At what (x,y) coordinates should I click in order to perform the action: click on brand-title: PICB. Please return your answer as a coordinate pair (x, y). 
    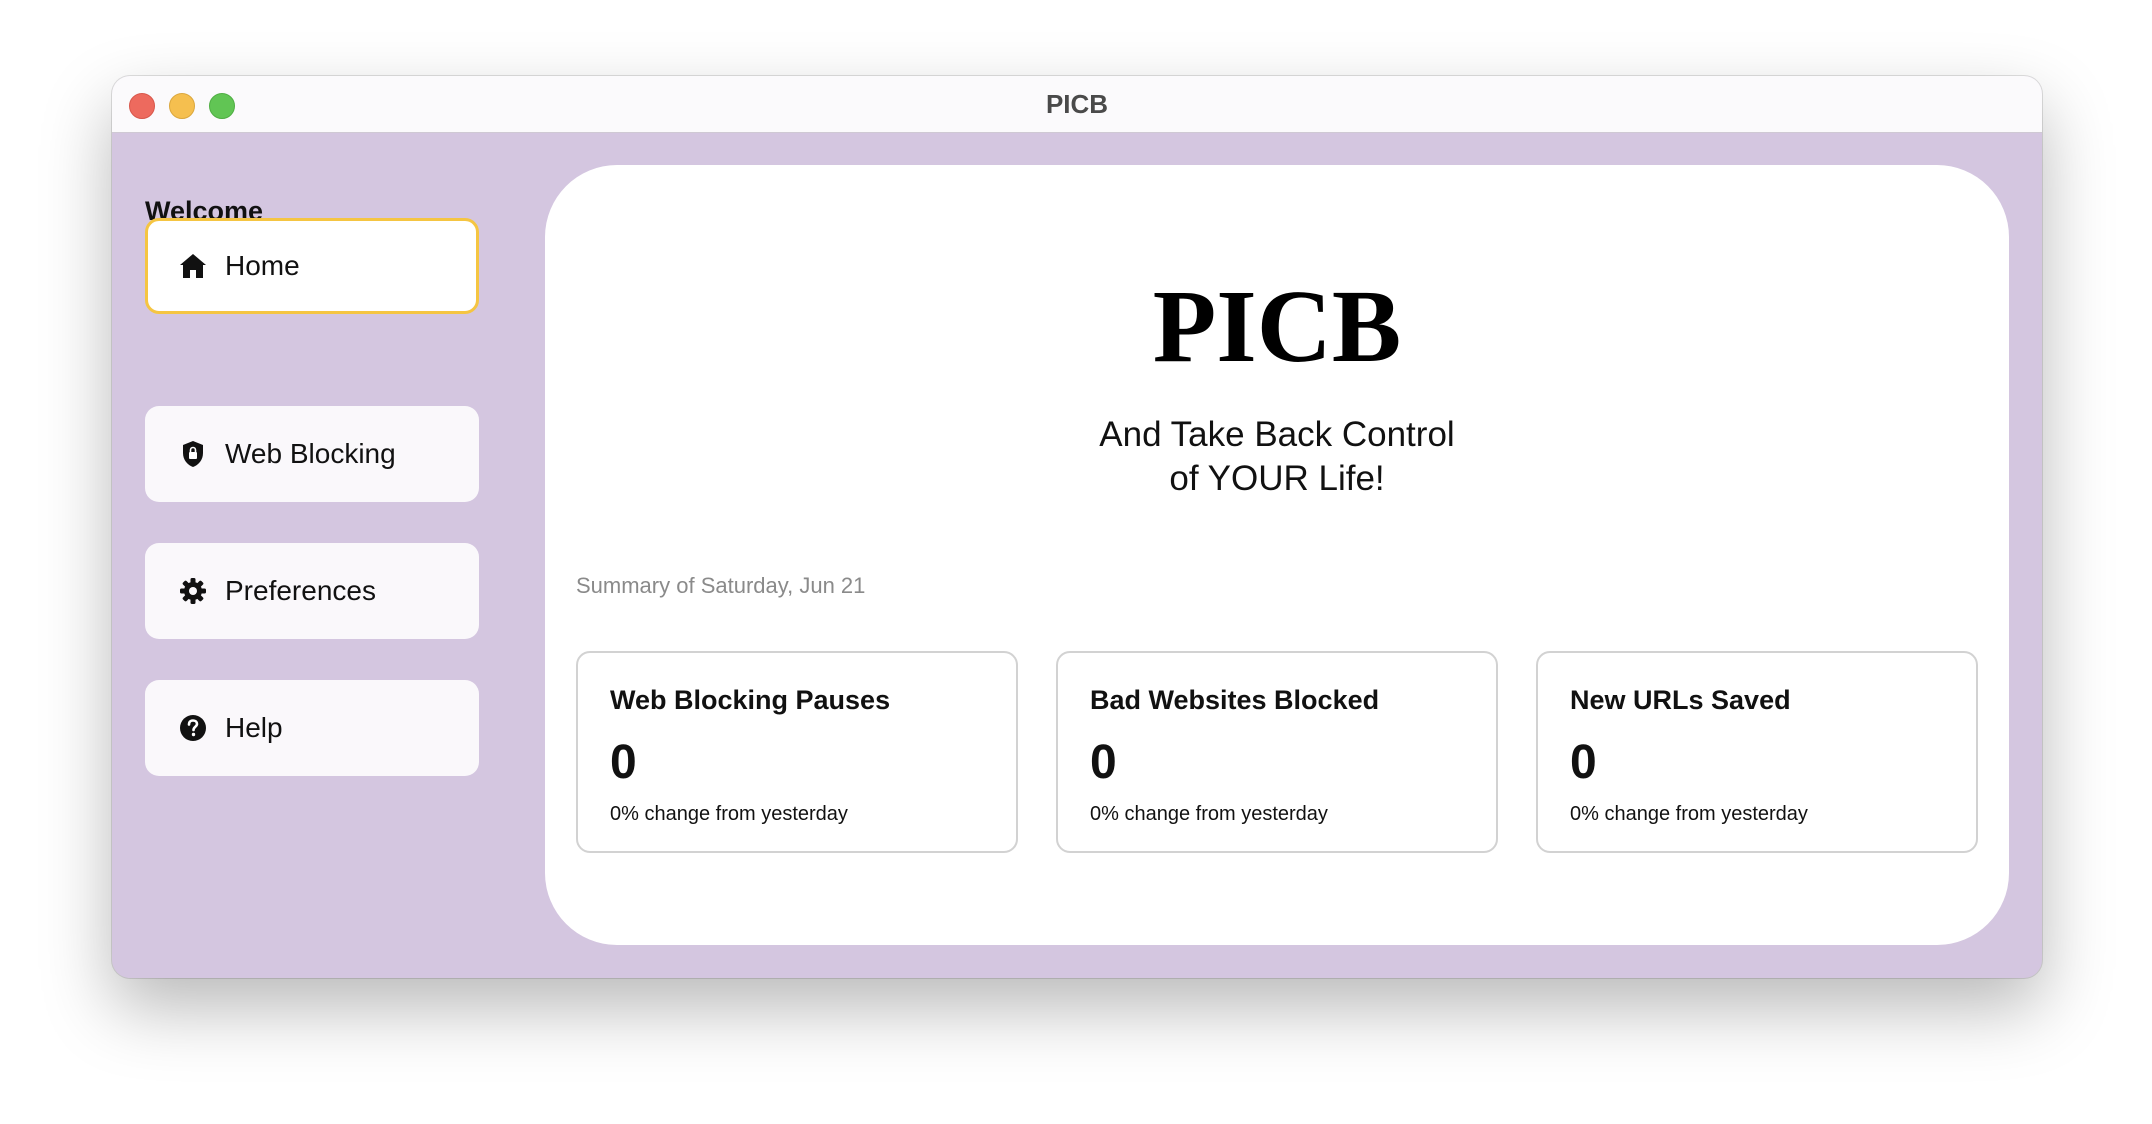
    Looking at the image, I should click on (1277, 326).